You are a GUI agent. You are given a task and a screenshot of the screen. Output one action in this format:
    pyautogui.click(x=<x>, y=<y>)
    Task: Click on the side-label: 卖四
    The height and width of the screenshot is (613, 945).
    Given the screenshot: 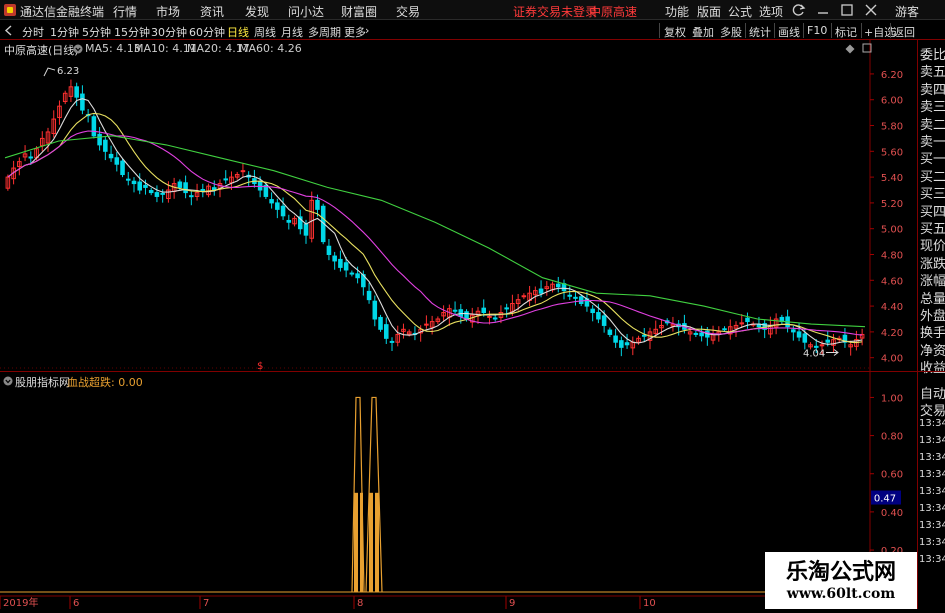 What is the action you would take?
    pyautogui.click(x=932, y=90)
    